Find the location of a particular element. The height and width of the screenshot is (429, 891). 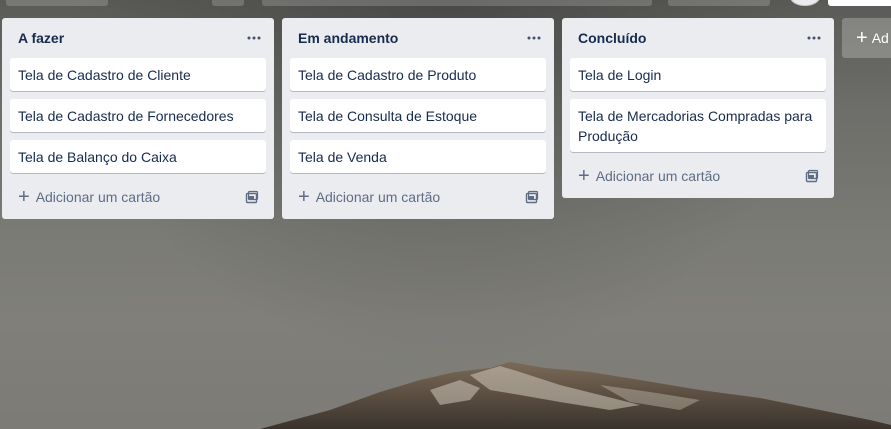

card: Tela de Venda is located at coordinates (418, 156).